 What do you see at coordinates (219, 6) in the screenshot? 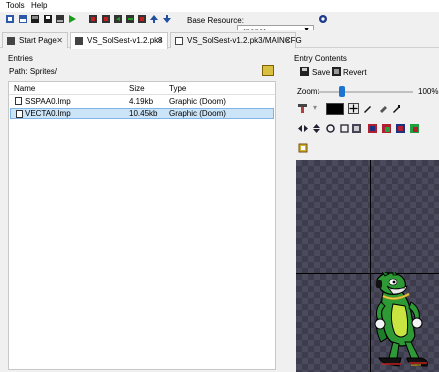
I see `menu-bar: Tools Help` at bounding box center [219, 6].